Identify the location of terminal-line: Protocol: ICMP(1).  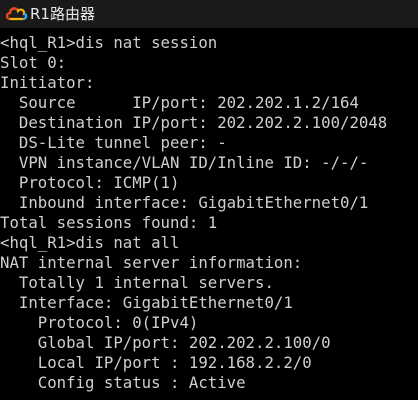
(90, 182).